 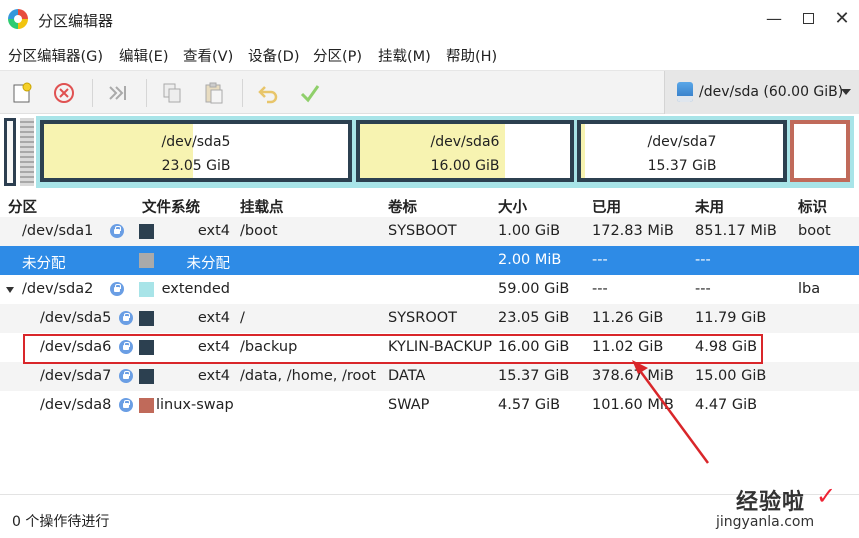 I want to click on cell-used: 378.67 MiB, so click(x=633, y=376).